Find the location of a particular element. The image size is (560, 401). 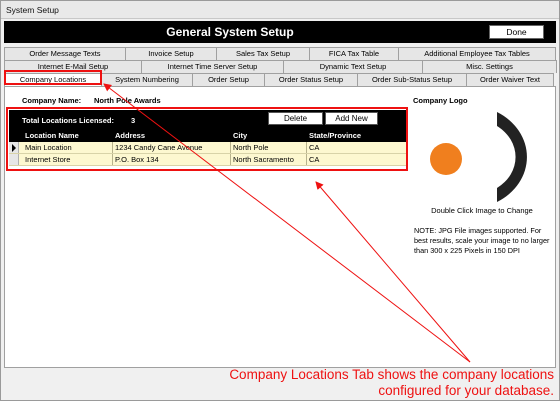

company-name-label: Company Name: is located at coordinates (52, 100).